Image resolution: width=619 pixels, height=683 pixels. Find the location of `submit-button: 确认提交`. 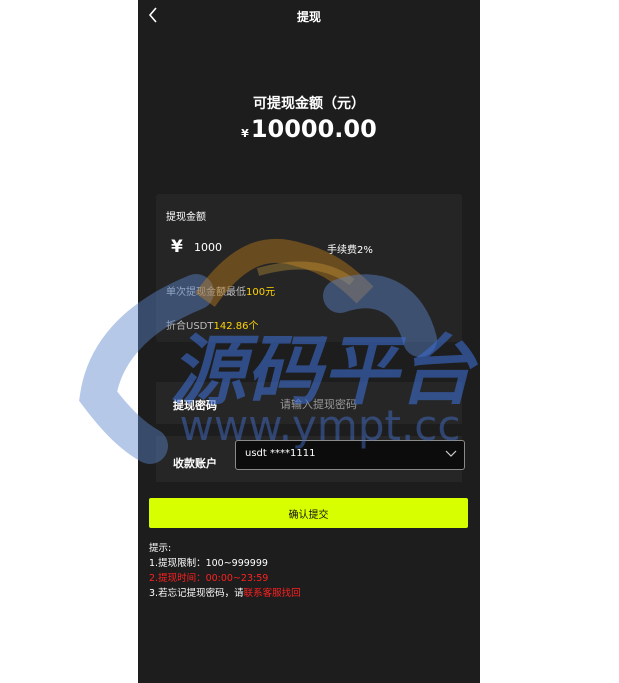

submit-button: 确认提交 is located at coordinates (308, 513).